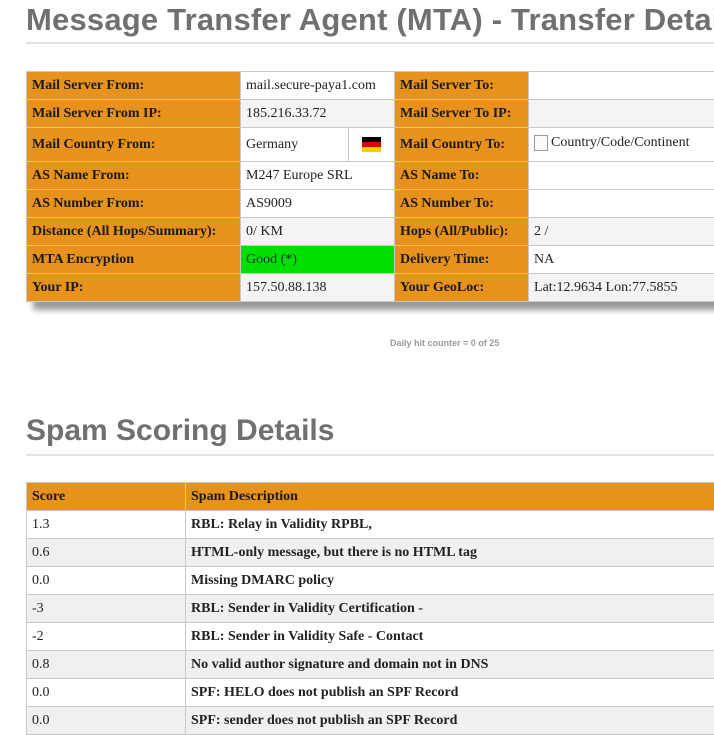 The image size is (714, 735). Describe the element at coordinates (621, 114) in the screenshot. I see `server-to-ip-value` at that location.